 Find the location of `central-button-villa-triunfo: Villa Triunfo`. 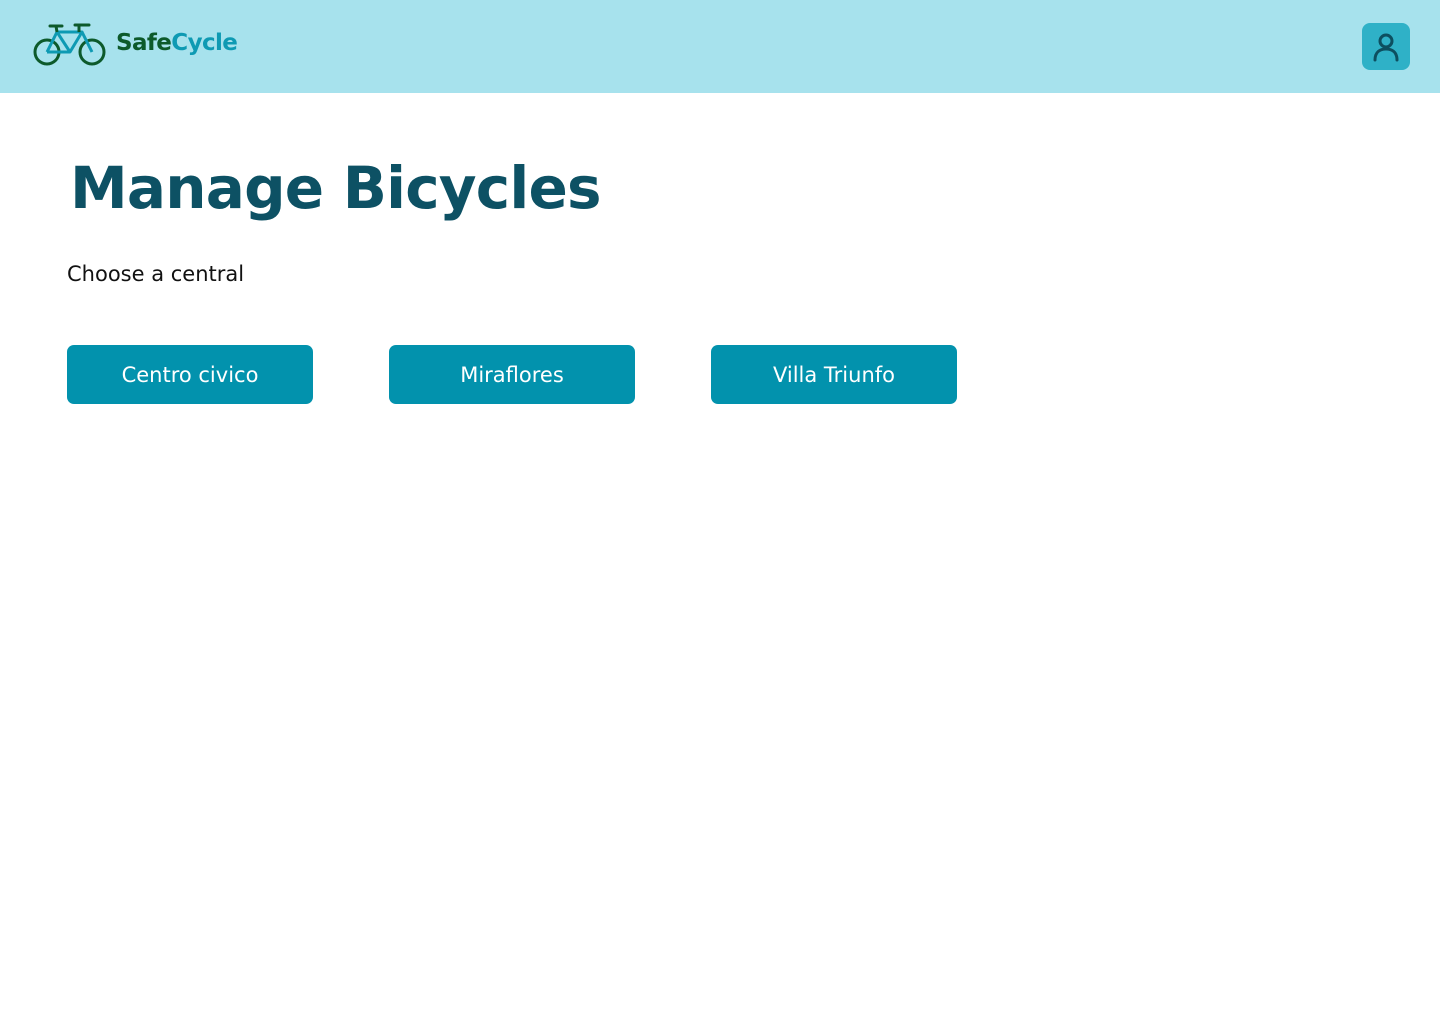

central-button-villa-triunfo: Villa Triunfo is located at coordinates (834, 374).